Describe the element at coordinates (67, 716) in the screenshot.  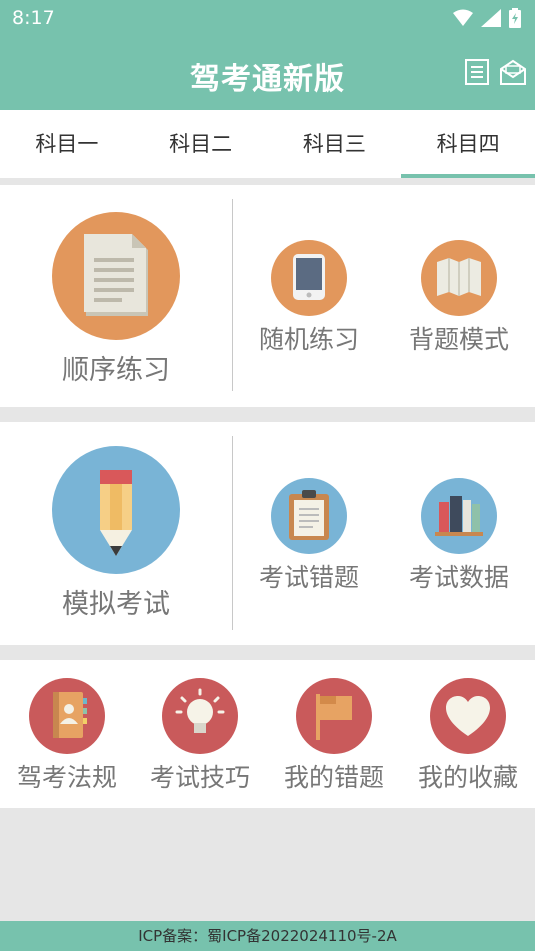
I see `address-book-icon` at that location.